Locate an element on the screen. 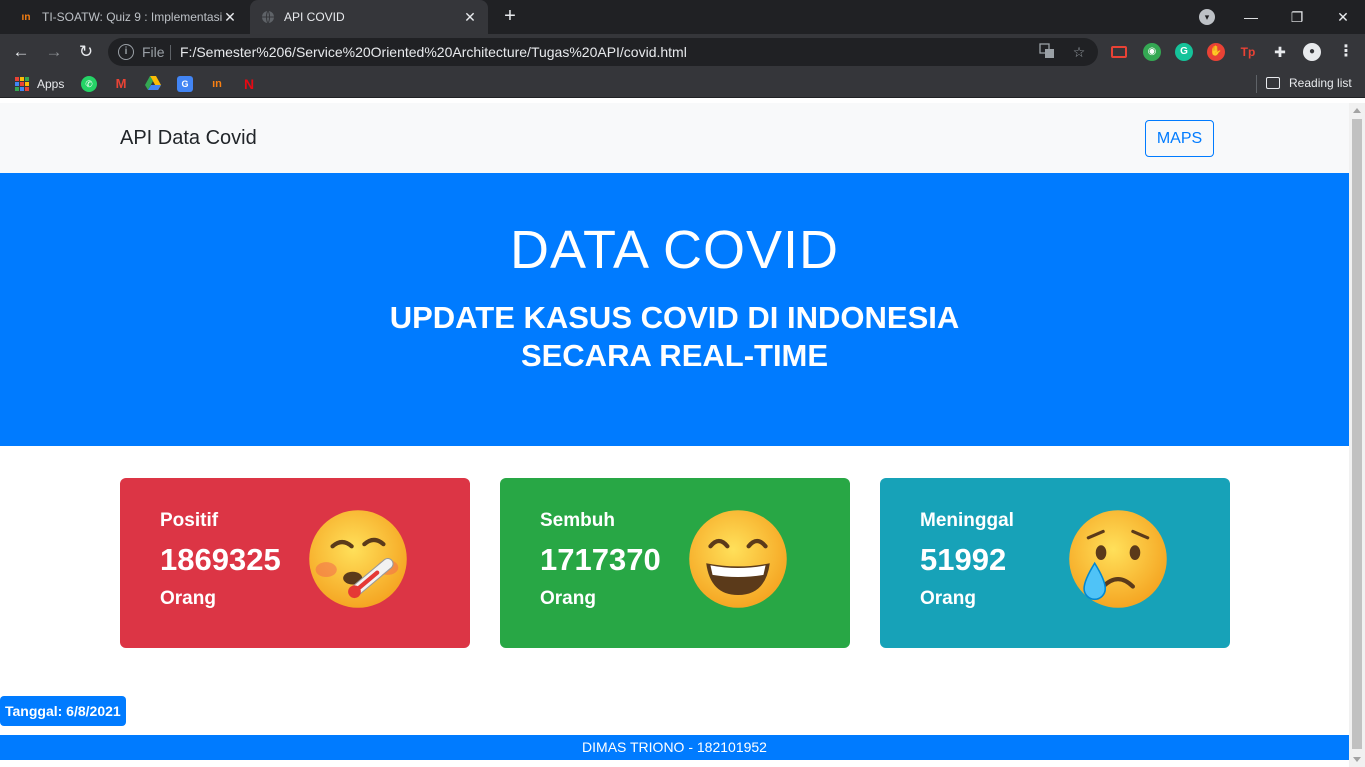  grinning-face-icon is located at coordinates (738, 559).